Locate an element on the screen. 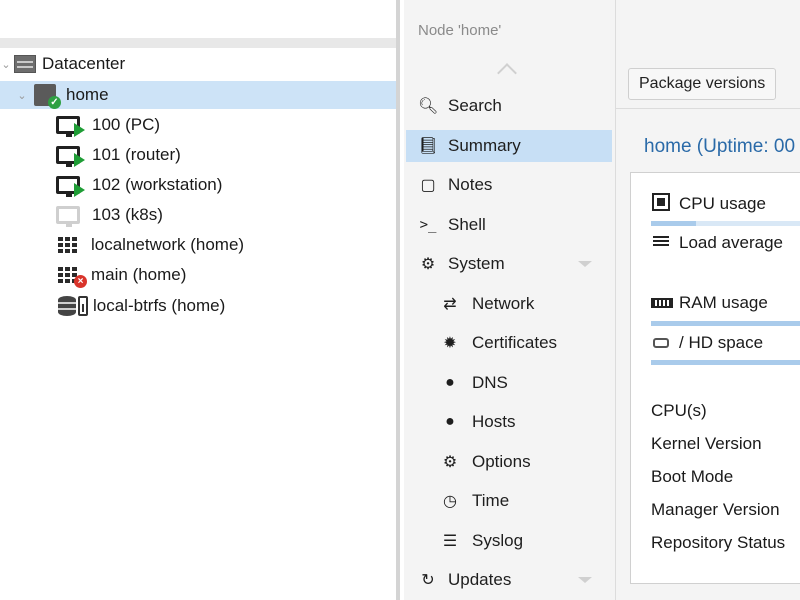 The height and width of the screenshot is (600, 800). book-icon: 📘︎ is located at coordinates (428, 146).